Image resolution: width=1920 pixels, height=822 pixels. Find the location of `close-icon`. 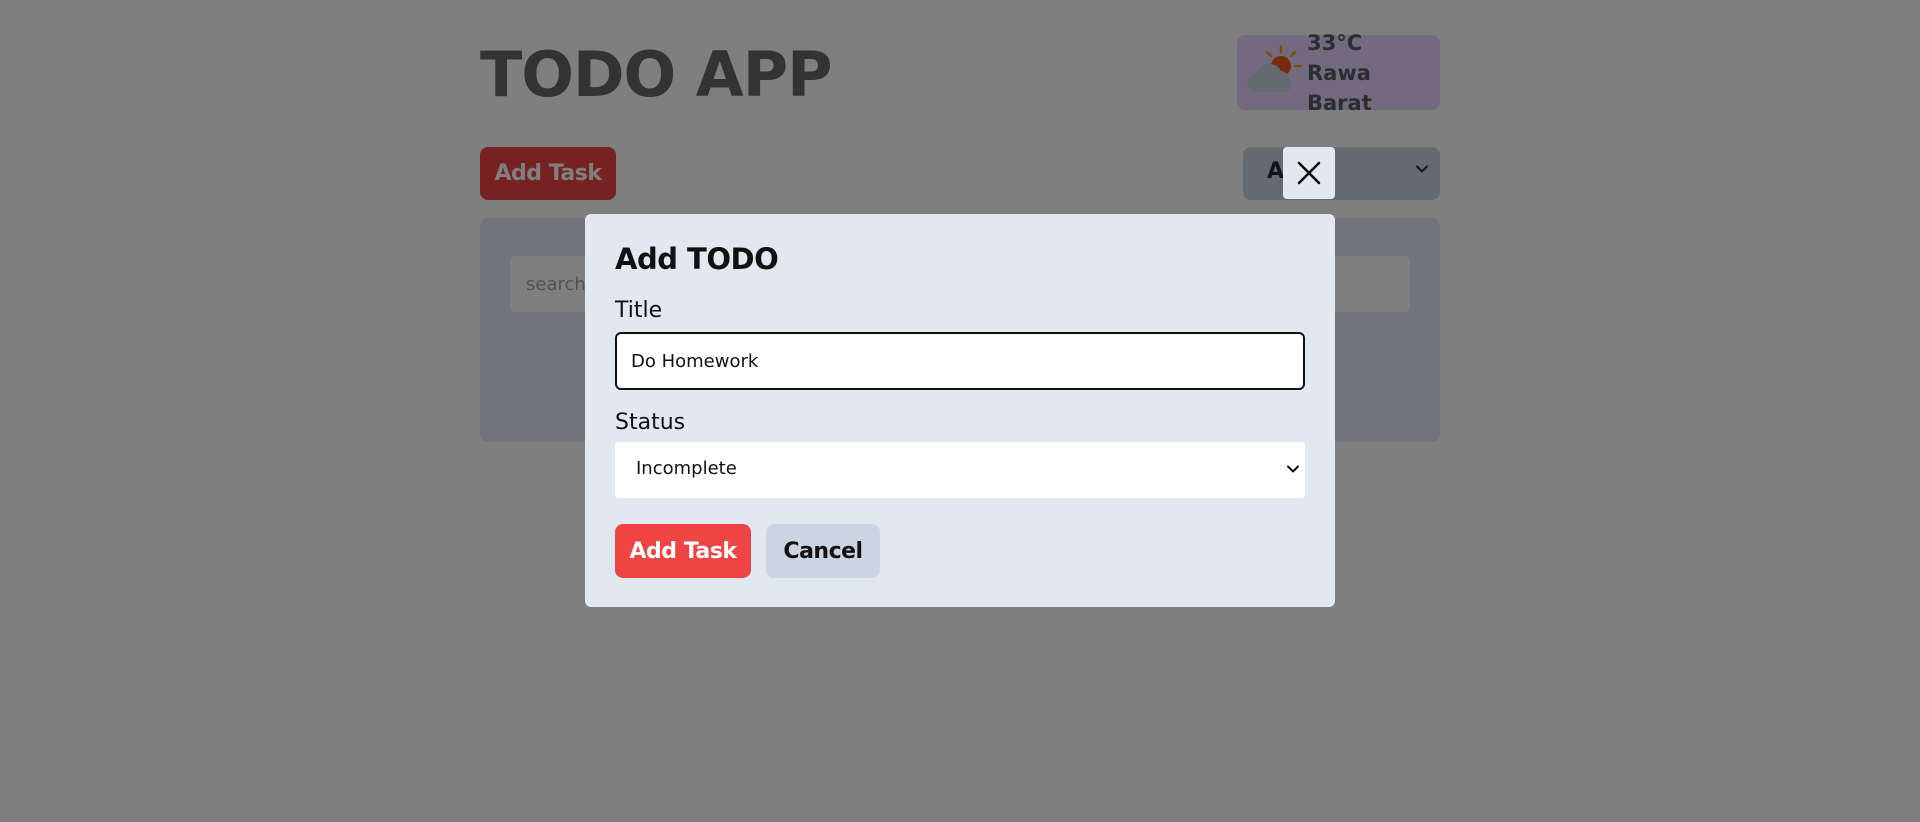

close-icon is located at coordinates (1309, 173).